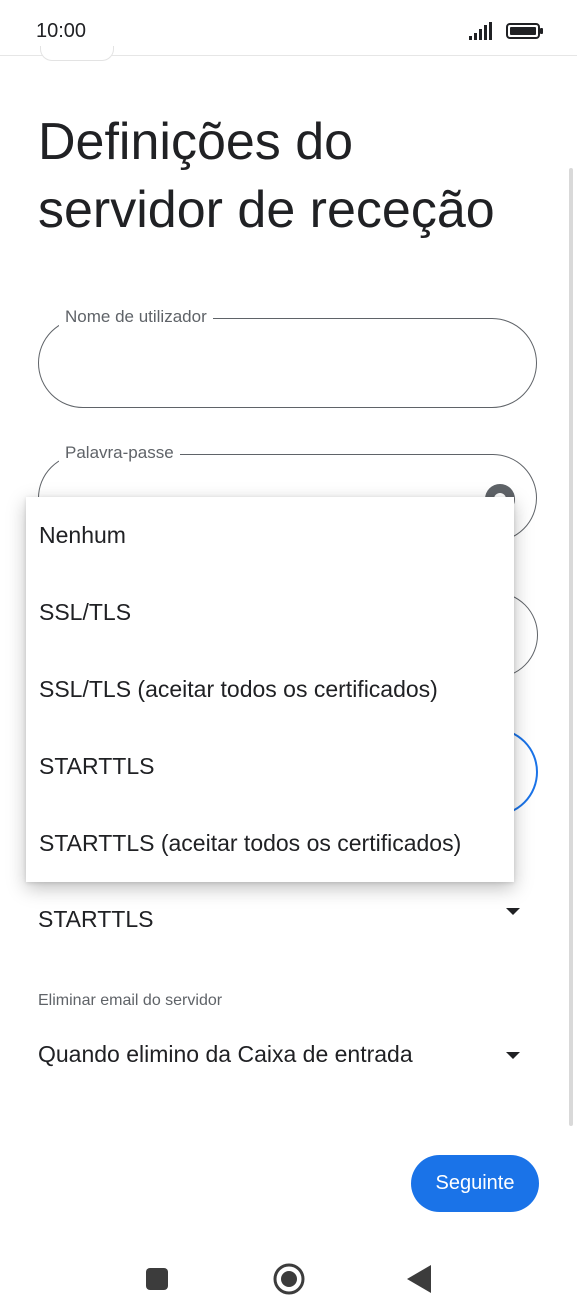  What do you see at coordinates (270, 612) in the screenshot?
I see `menu-item-ssl-tls: SSL/TLS` at bounding box center [270, 612].